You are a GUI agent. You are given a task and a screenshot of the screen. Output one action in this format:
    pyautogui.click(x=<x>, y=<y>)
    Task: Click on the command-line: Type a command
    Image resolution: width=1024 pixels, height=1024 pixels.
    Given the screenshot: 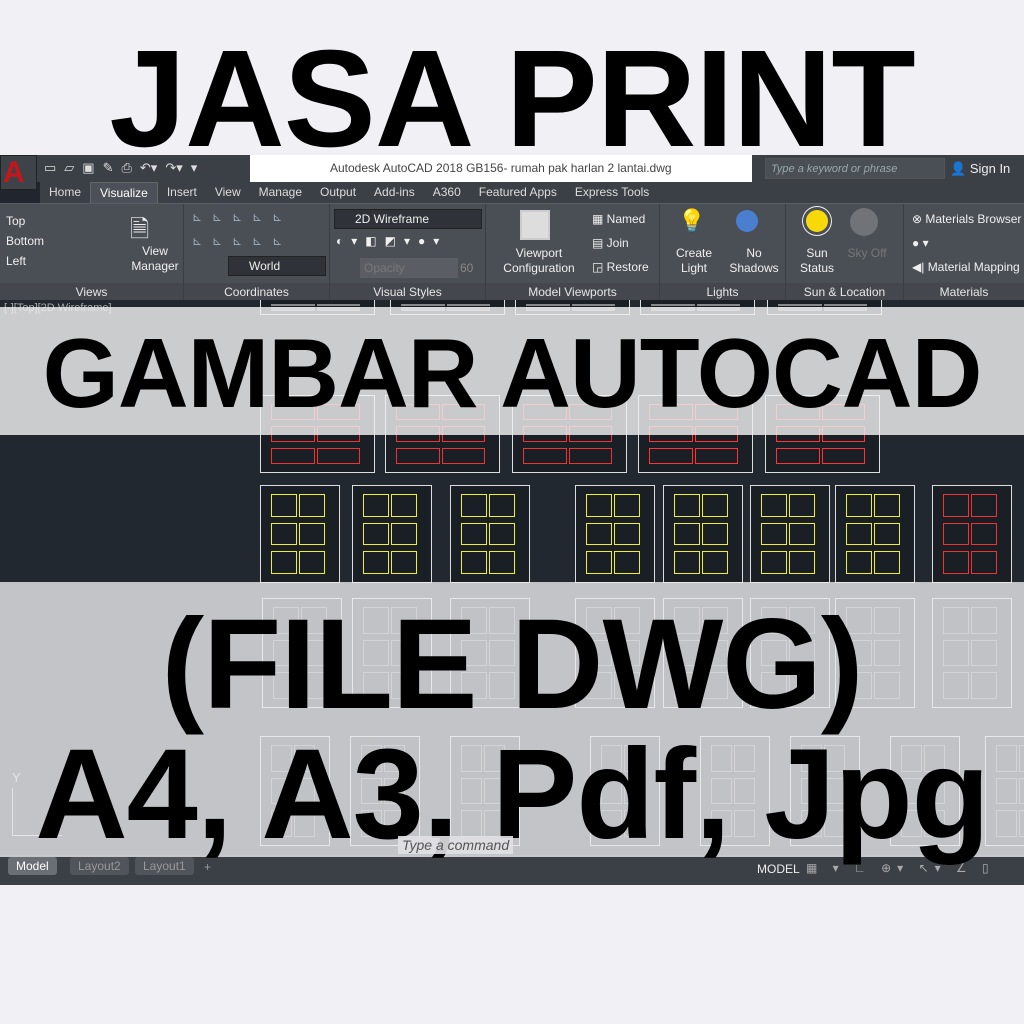 What is the action you would take?
    pyautogui.click(x=456, y=845)
    